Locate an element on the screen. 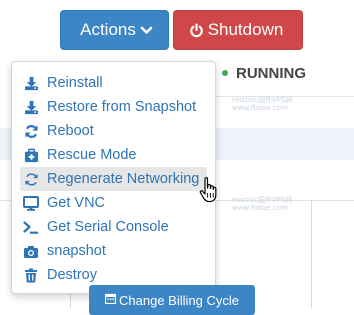  refresh-icon is located at coordinates (31, 131).